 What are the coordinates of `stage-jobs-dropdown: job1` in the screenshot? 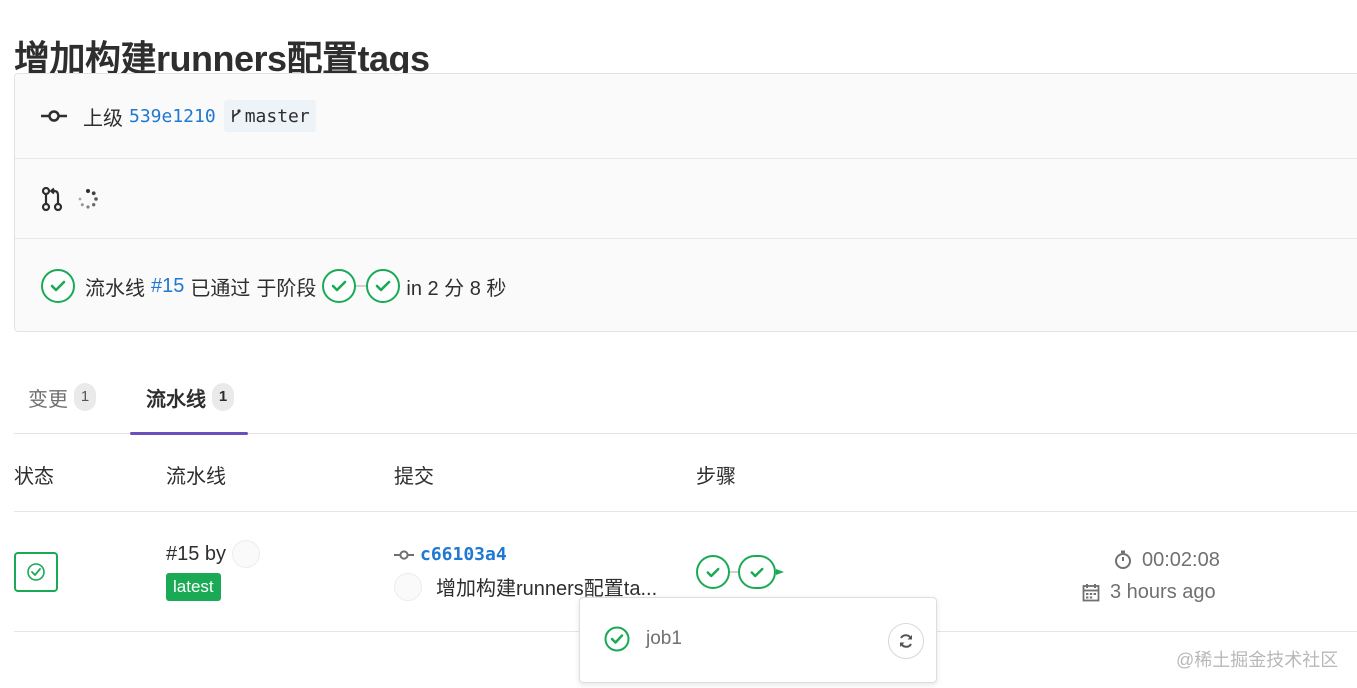 It's located at (758, 640).